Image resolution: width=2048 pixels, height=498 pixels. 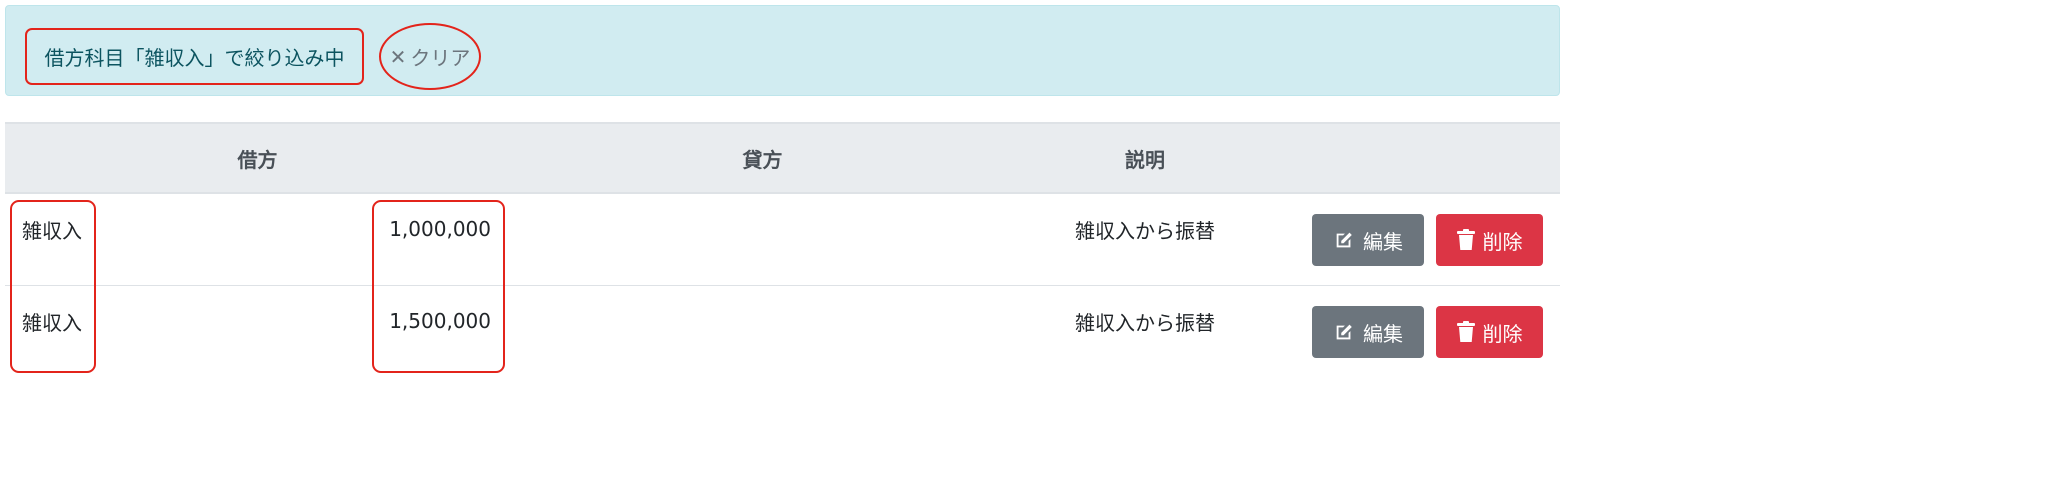 I want to click on table-header: 借方 貸方 説明, so click(x=782, y=158).